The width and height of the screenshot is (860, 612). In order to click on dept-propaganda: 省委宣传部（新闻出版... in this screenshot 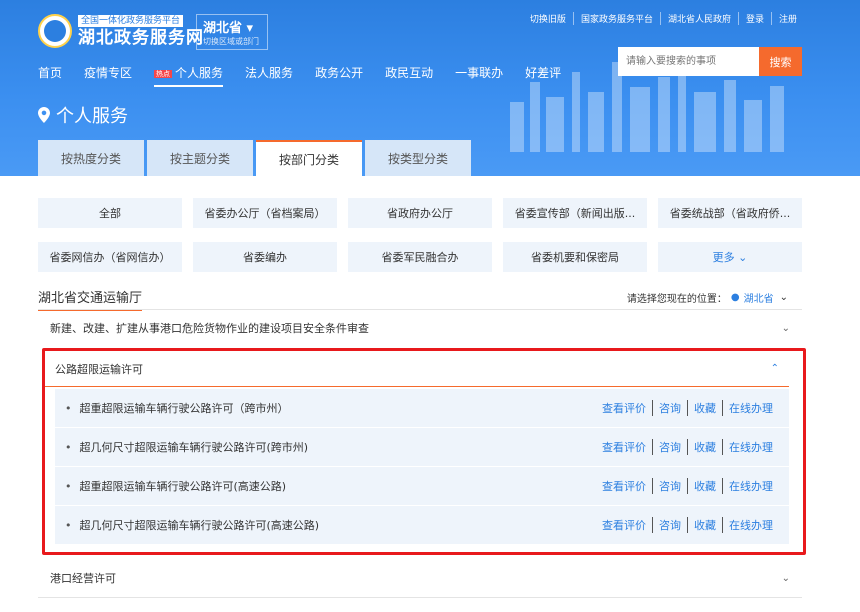, I will do `click(575, 213)`.